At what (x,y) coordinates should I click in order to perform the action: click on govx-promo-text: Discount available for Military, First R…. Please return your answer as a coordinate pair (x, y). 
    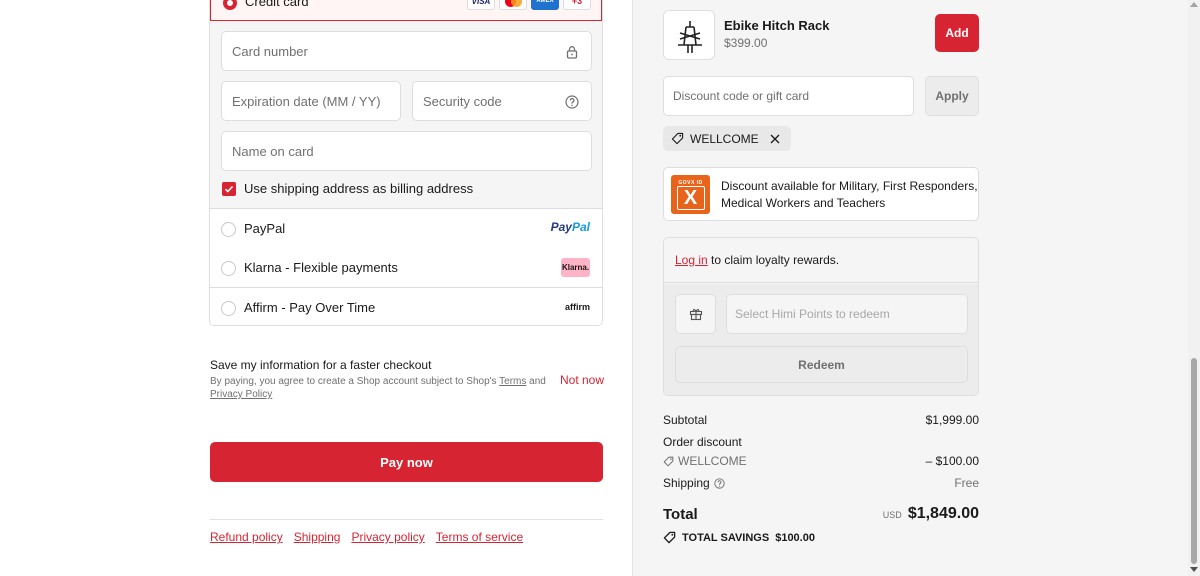
    Looking at the image, I should click on (849, 194).